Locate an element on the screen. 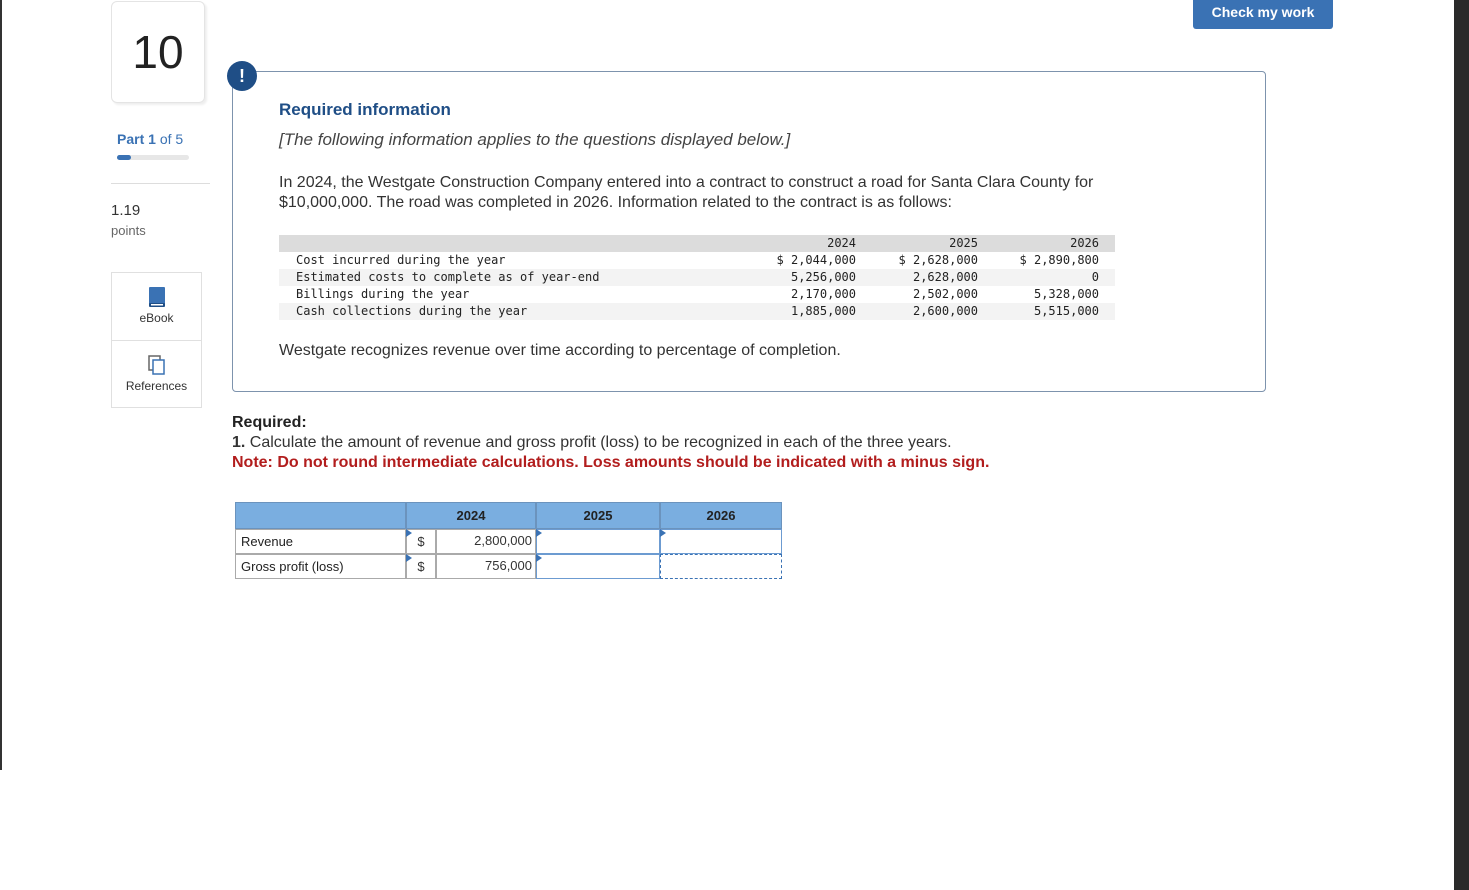  part-current: 1 is located at coordinates (152, 139).